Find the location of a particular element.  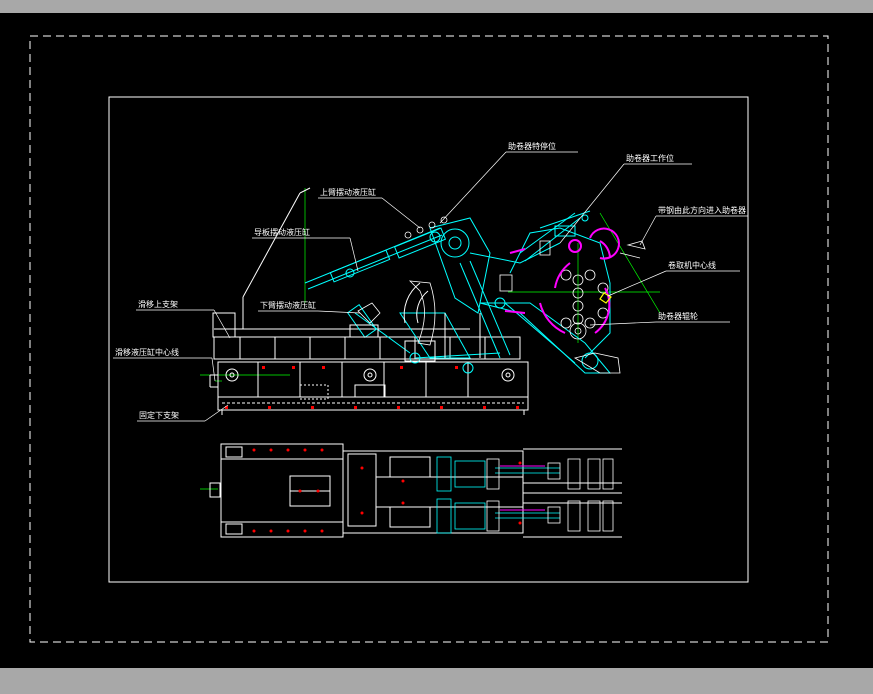

label-assist-roll-working: 助卷器工作位 is located at coordinates (650, 158).